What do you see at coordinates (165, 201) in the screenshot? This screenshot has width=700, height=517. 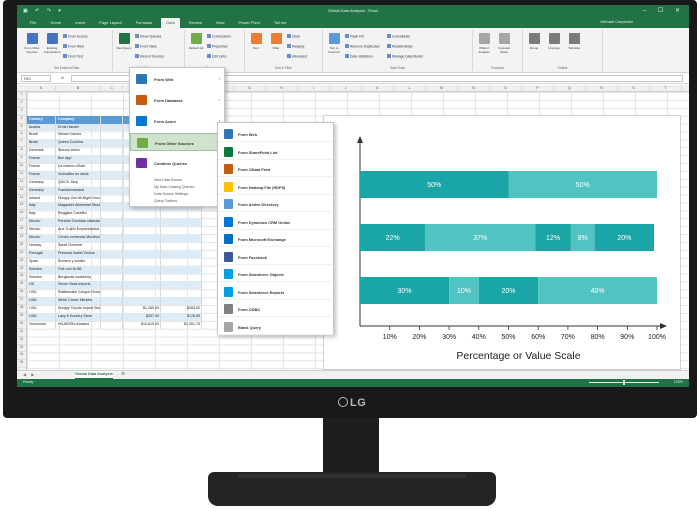 I see `menu-item-query-options: Query Options` at bounding box center [165, 201].